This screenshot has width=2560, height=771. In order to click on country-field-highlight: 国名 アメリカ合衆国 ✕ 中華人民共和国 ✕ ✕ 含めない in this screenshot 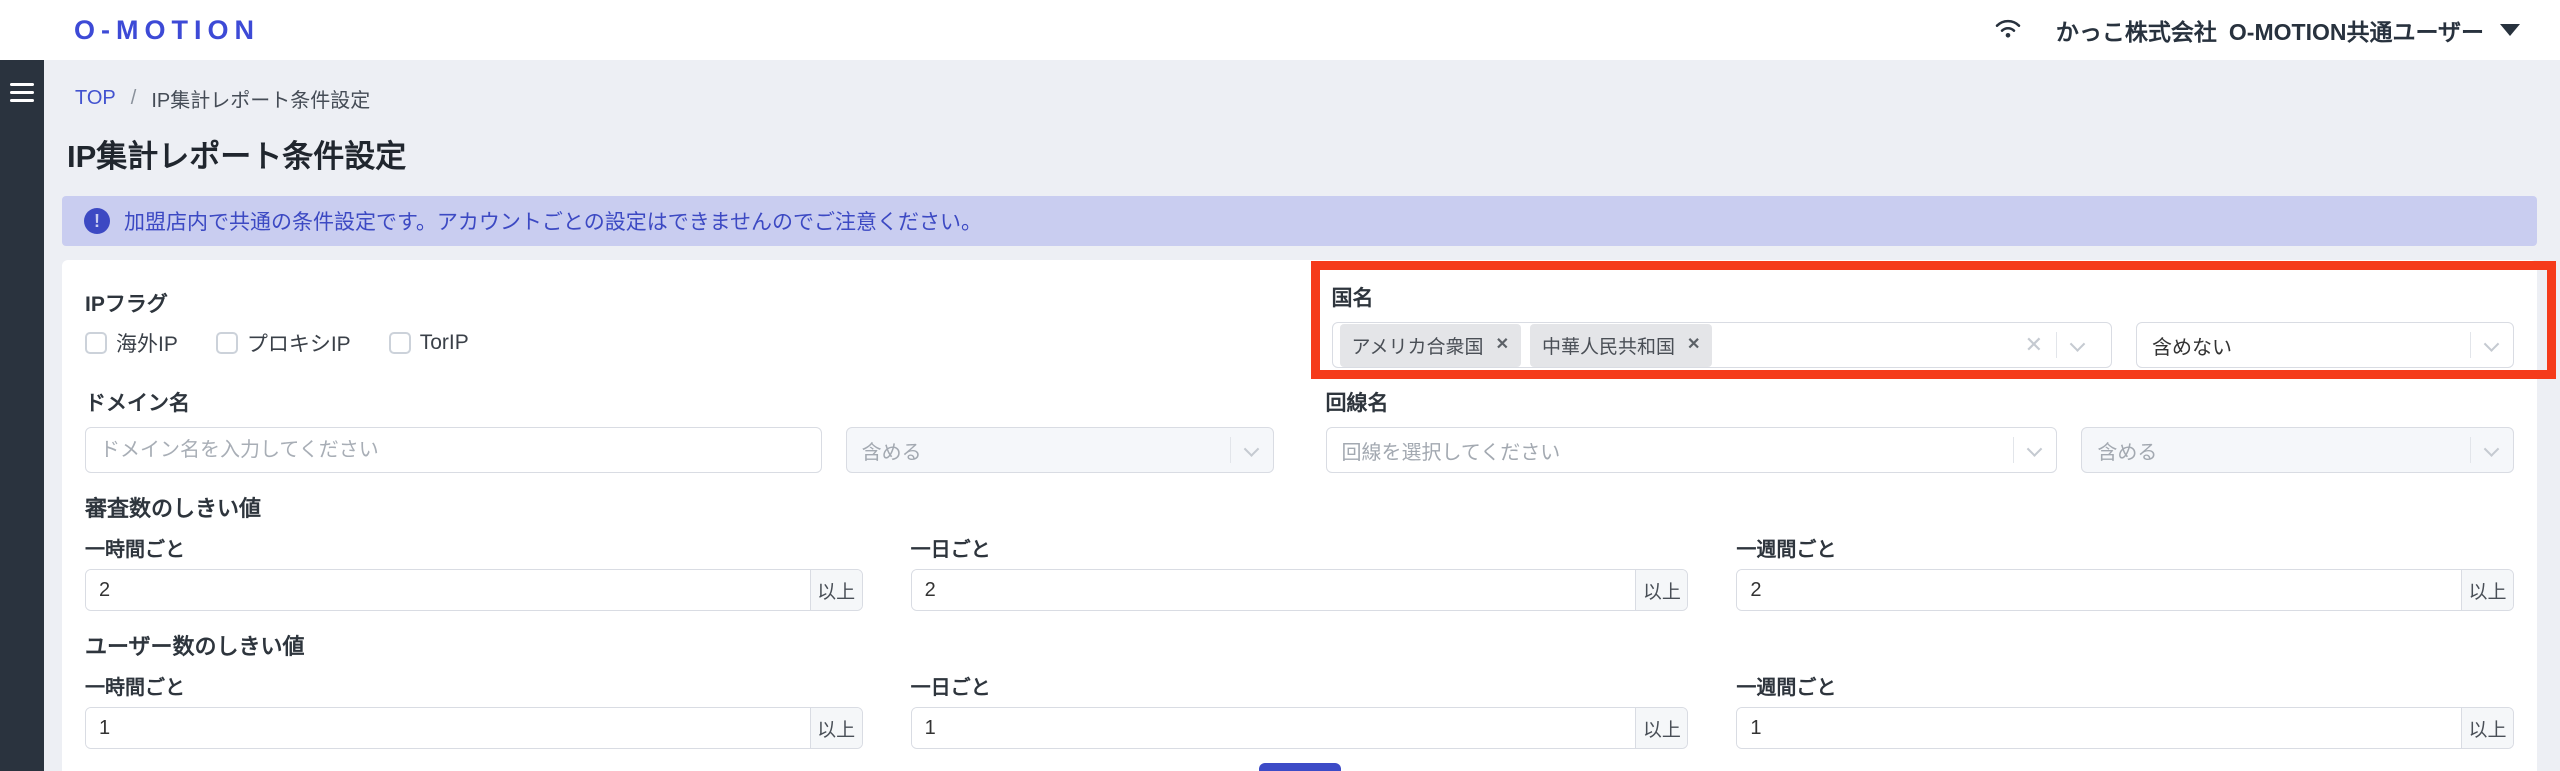, I will do `click(1933, 320)`.